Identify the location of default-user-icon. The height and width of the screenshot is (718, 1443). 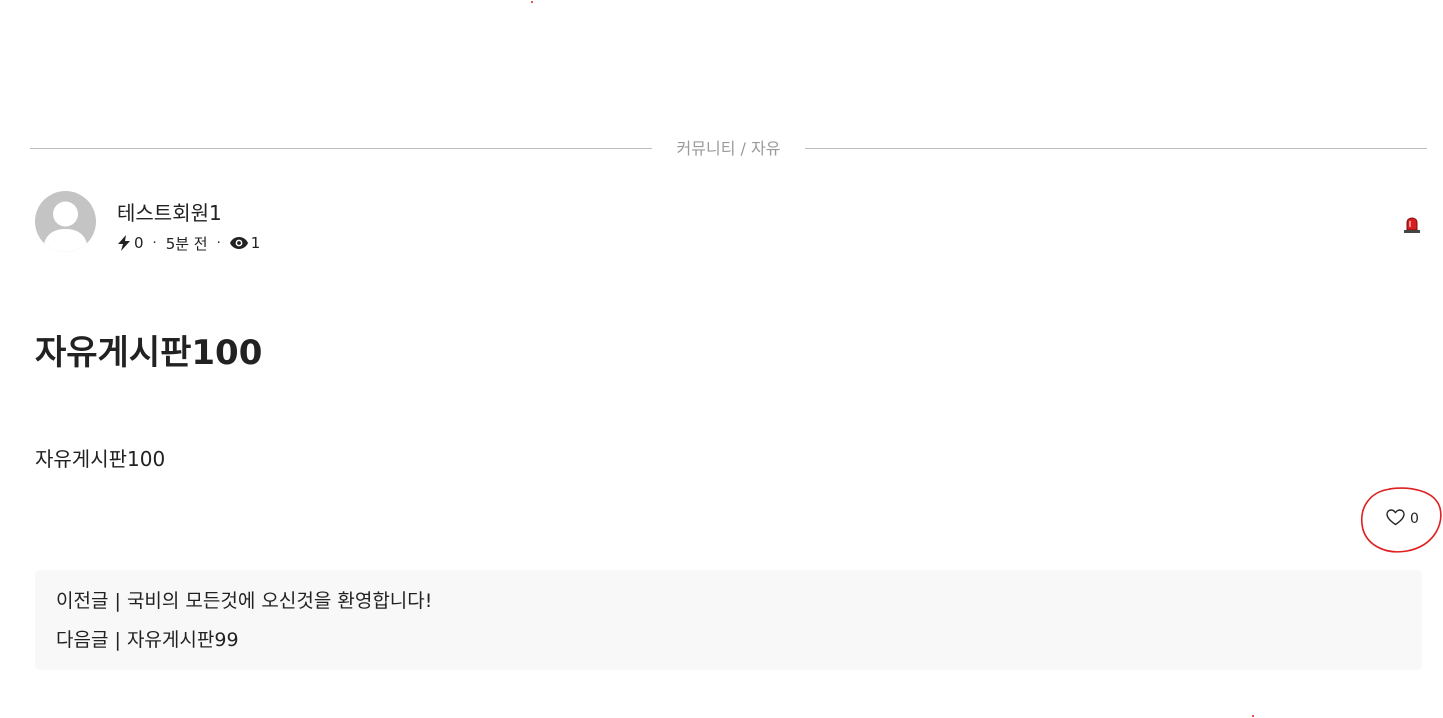
(65, 226).